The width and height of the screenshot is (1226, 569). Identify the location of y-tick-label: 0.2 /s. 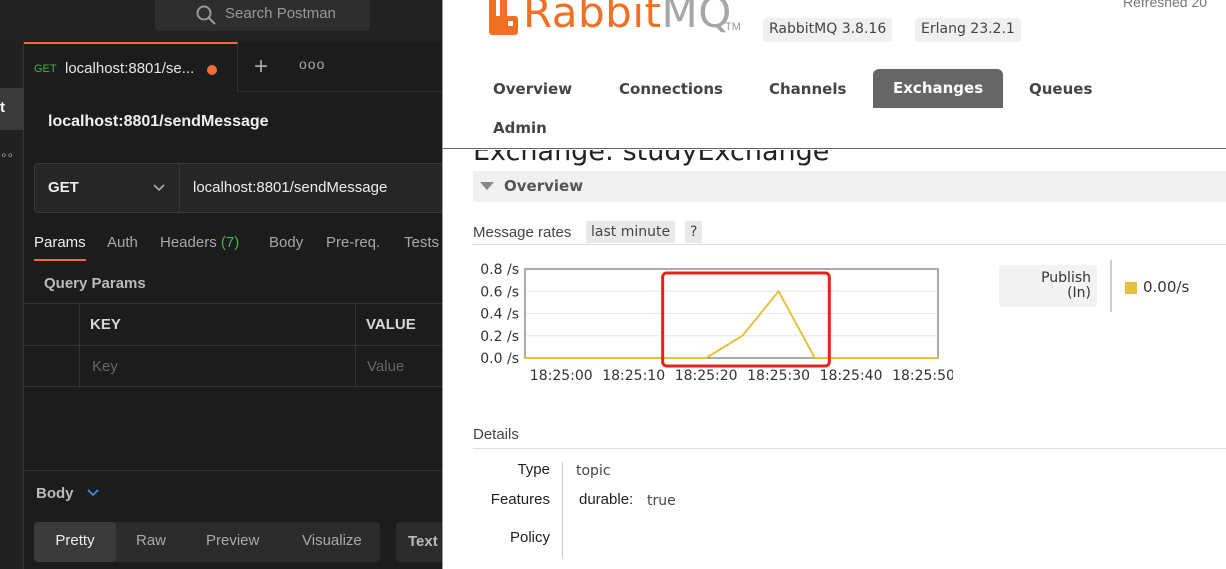
(499, 337).